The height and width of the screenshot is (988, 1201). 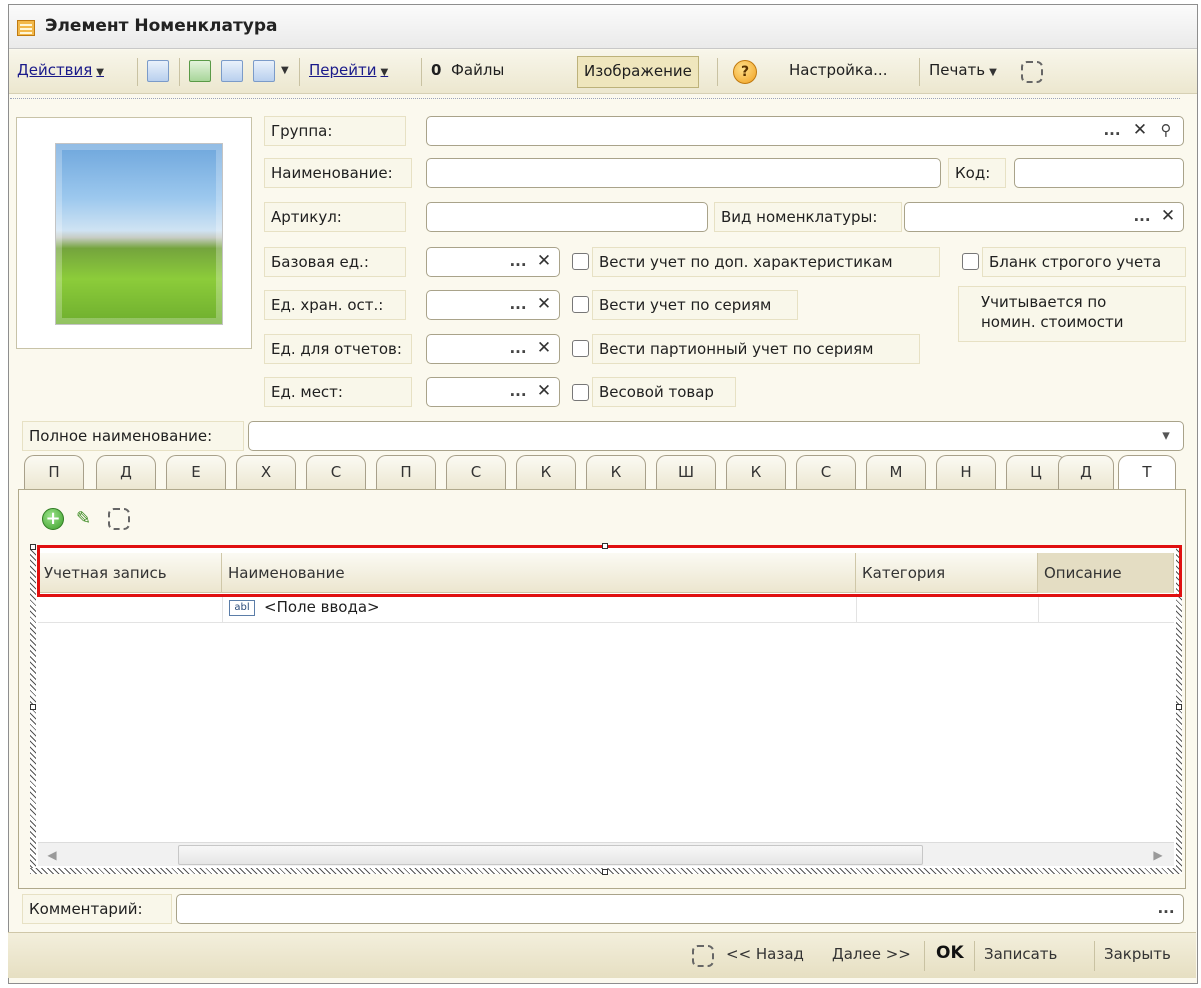 What do you see at coordinates (493, 305) in the screenshot?
I see `storage-unit-field: ... ✕` at bounding box center [493, 305].